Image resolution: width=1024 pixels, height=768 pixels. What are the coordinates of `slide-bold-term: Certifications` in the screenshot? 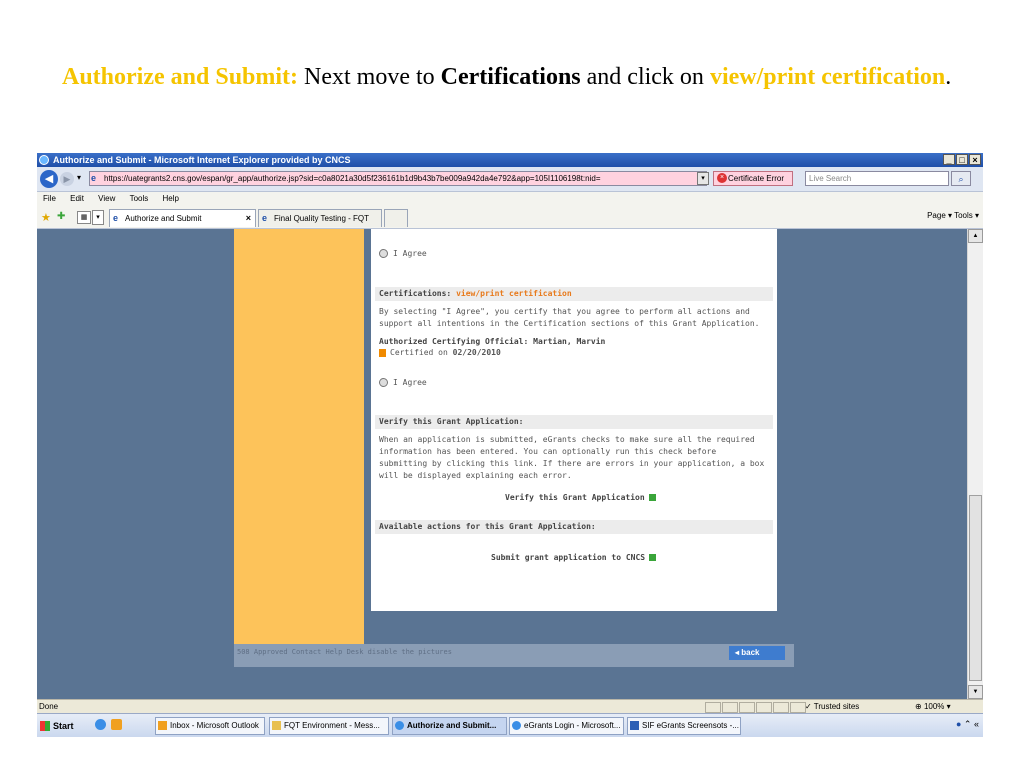 It's located at (510, 77).